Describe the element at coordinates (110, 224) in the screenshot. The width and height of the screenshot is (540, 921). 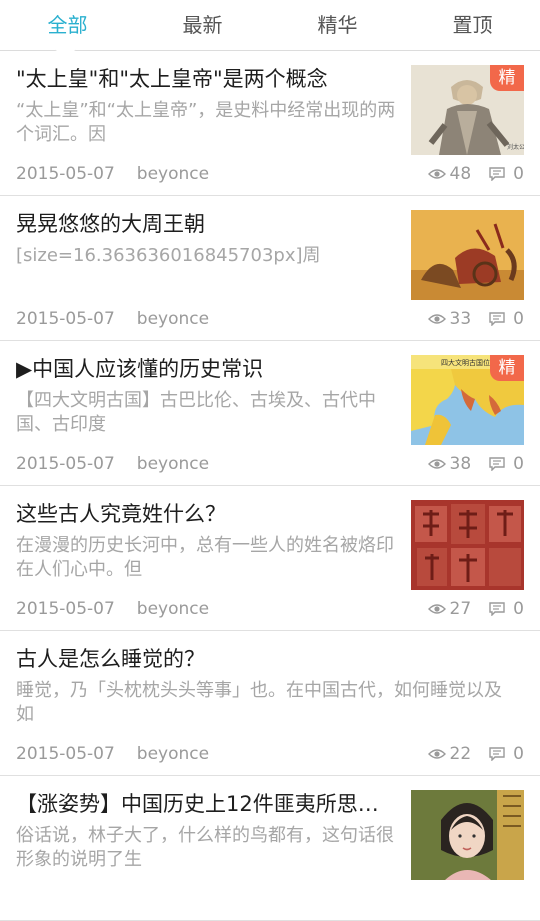
I see `article-title: 晃晃悠悠的大周王朝` at that location.